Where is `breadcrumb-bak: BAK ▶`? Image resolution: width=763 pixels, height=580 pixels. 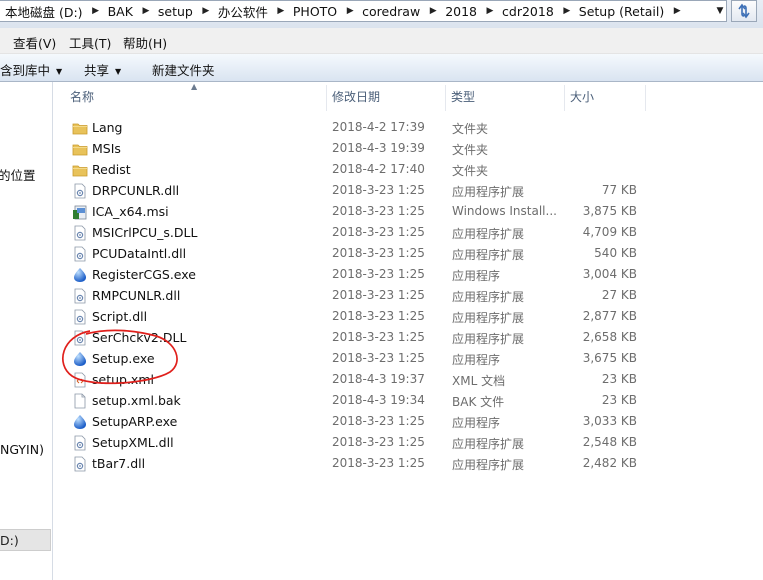 breadcrumb-bak: BAK ▶ is located at coordinates (128, 11).